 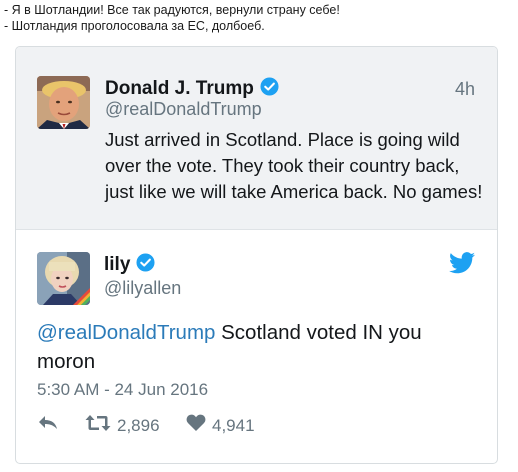 I want to click on quoted-tweet-time: 4h, so click(x=465, y=89).